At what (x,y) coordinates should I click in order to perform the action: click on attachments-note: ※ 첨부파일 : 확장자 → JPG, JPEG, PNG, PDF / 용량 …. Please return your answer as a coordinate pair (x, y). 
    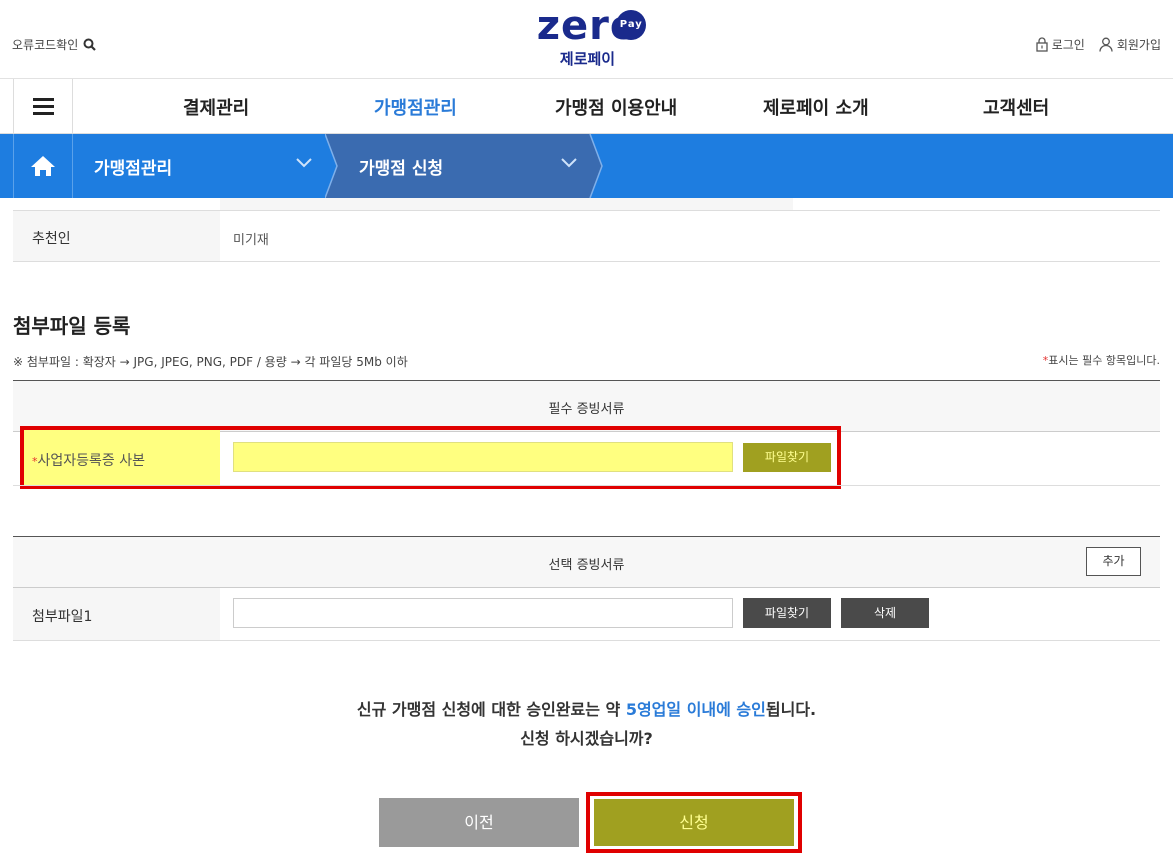
    Looking at the image, I should click on (210, 362).